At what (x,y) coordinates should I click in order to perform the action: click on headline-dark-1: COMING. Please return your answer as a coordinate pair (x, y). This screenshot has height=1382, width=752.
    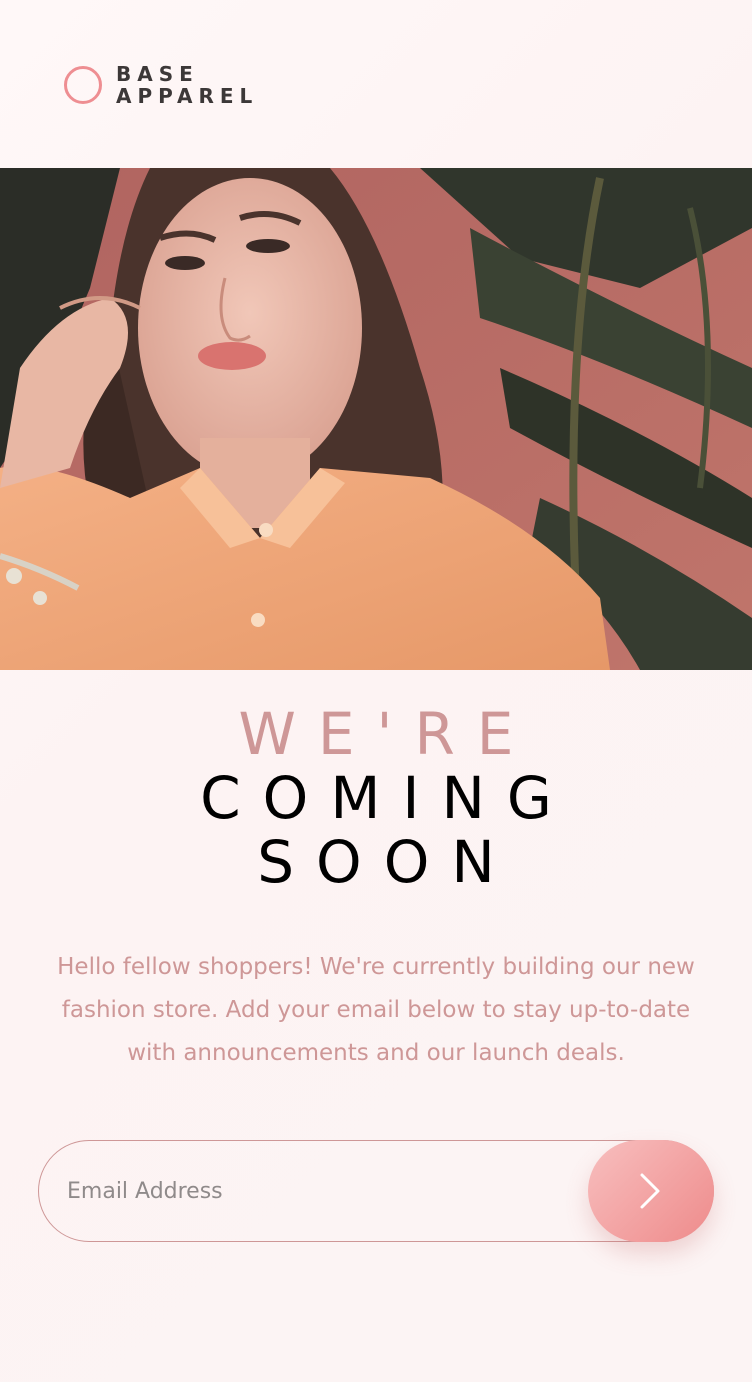
    Looking at the image, I should click on (387, 798).